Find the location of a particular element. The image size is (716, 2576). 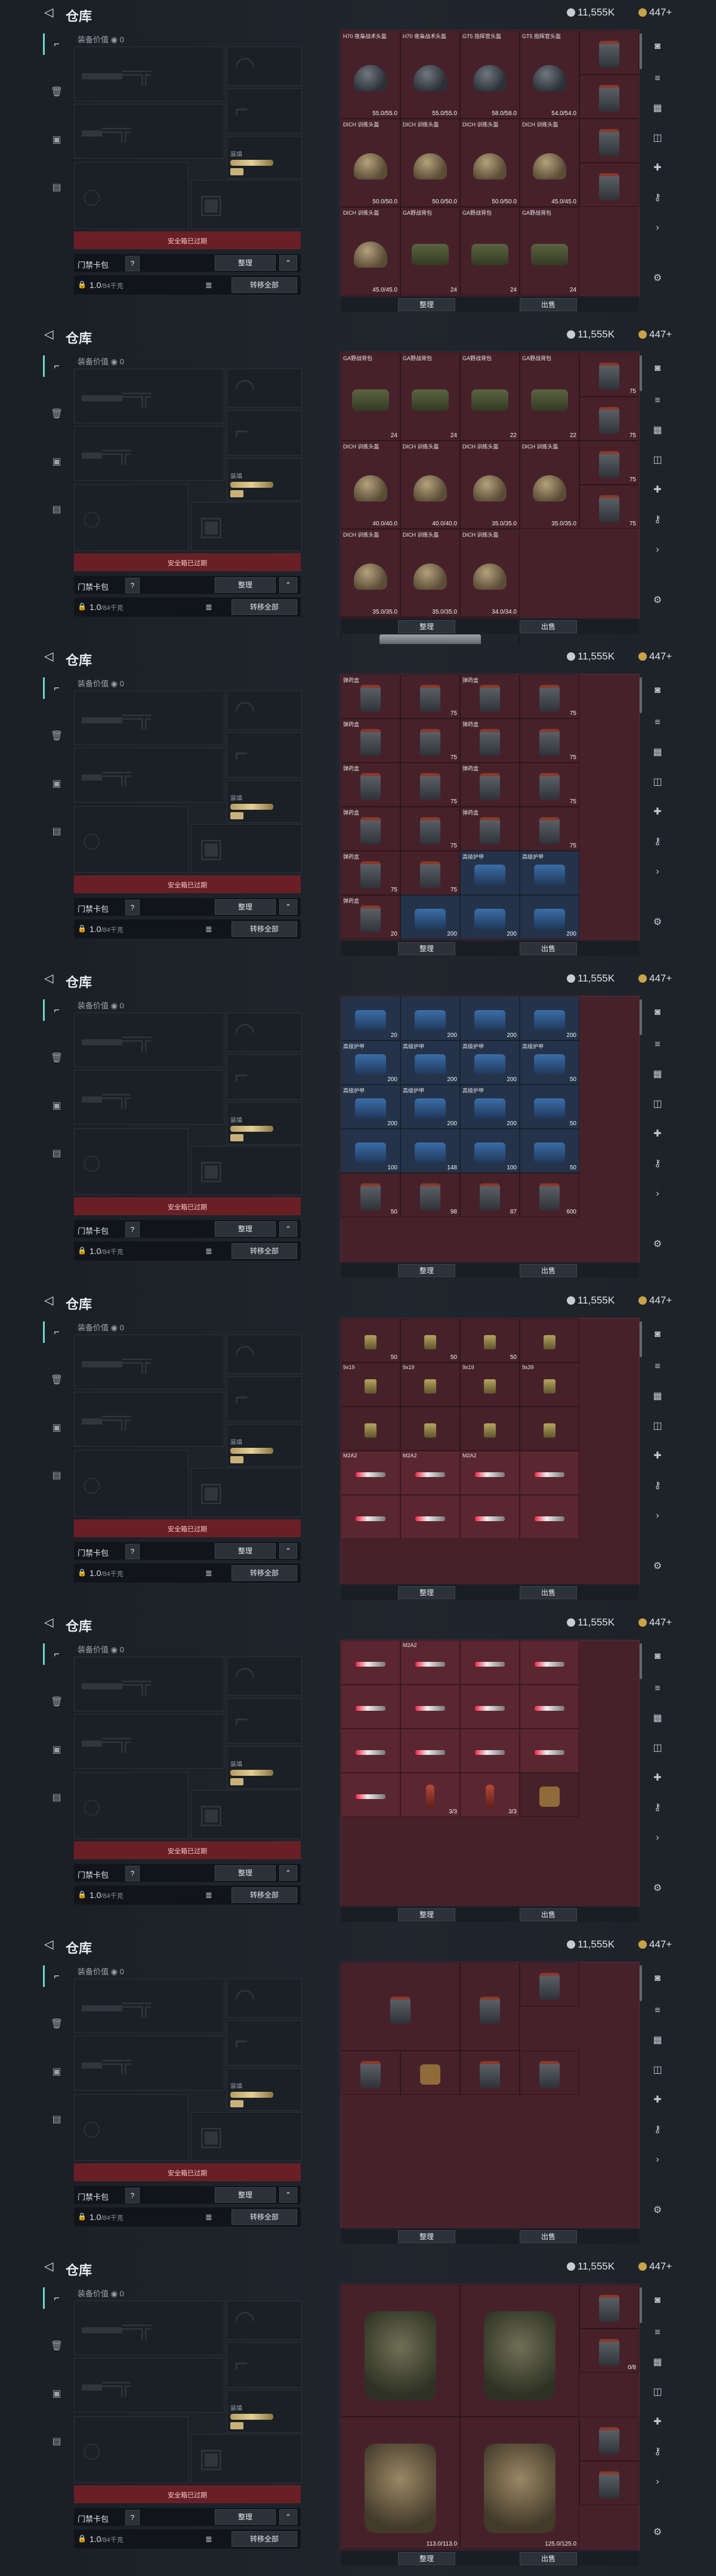

filter-icon: ▦ is located at coordinates (658, 2362).